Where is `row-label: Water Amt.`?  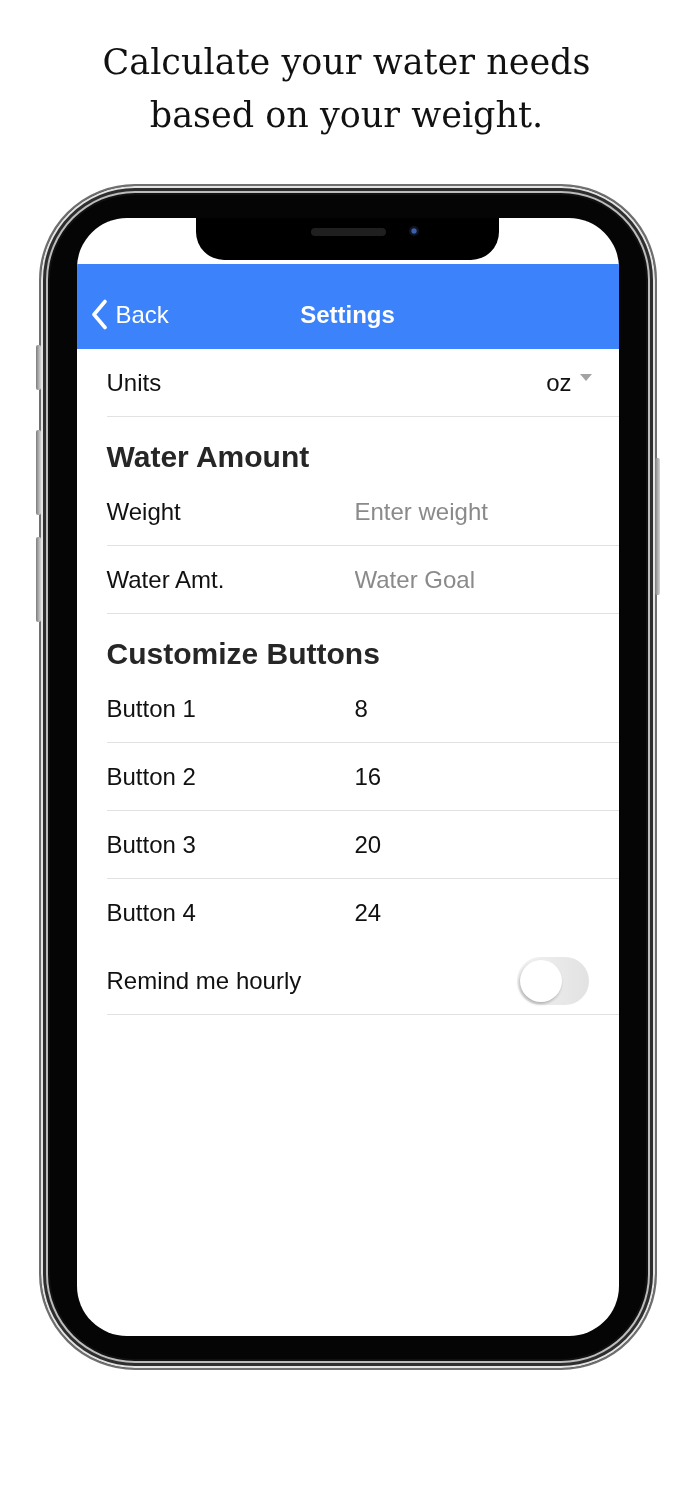 row-label: Water Amt. is located at coordinates (166, 579).